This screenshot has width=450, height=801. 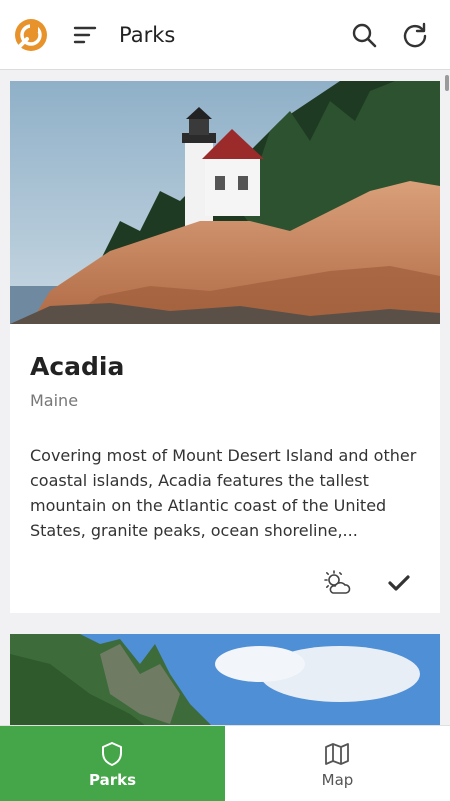 I want to click on park-state: Maine, so click(x=54, y=400).